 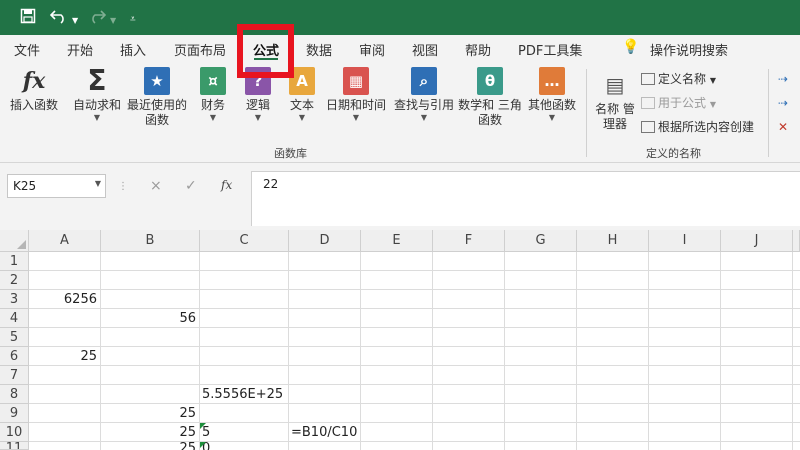 What do you see at coordinates (356, 81) in the screenshot?
I see `calendar-icon: ▦` at bounding box center [356, 81].